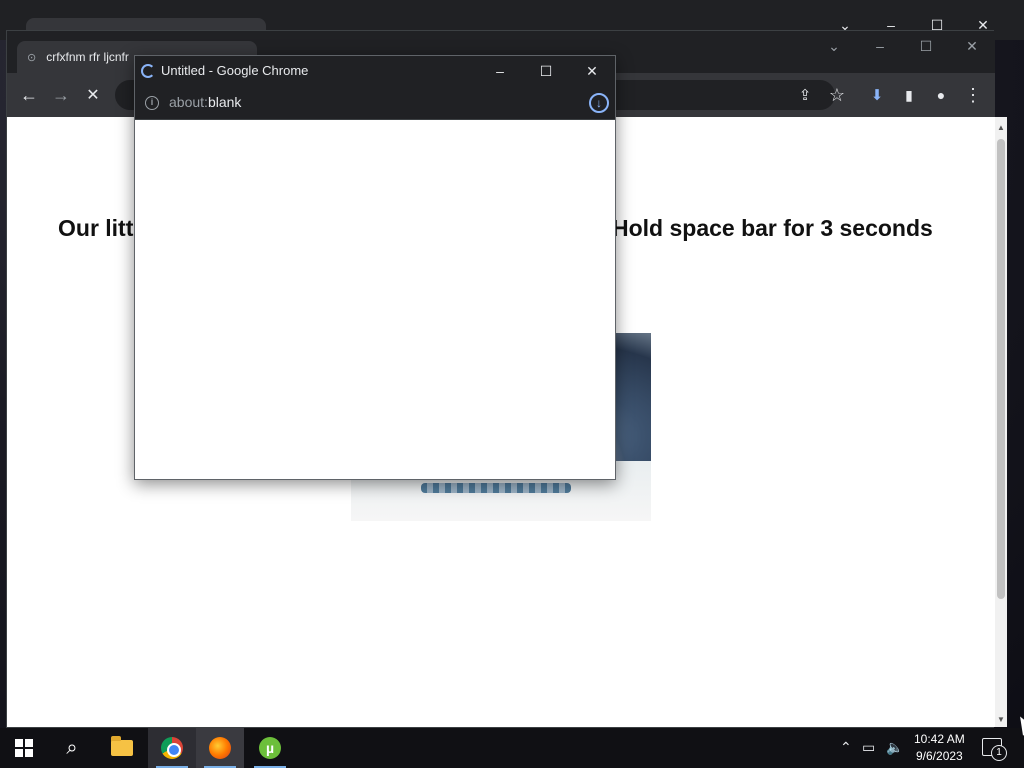 Image resolution: width=1024 pixels, height=768 pixels. Describe the element at coordinates (375, 103) in the screenshot. I see `popup-address-bar: i about:blank ↓` at that location.